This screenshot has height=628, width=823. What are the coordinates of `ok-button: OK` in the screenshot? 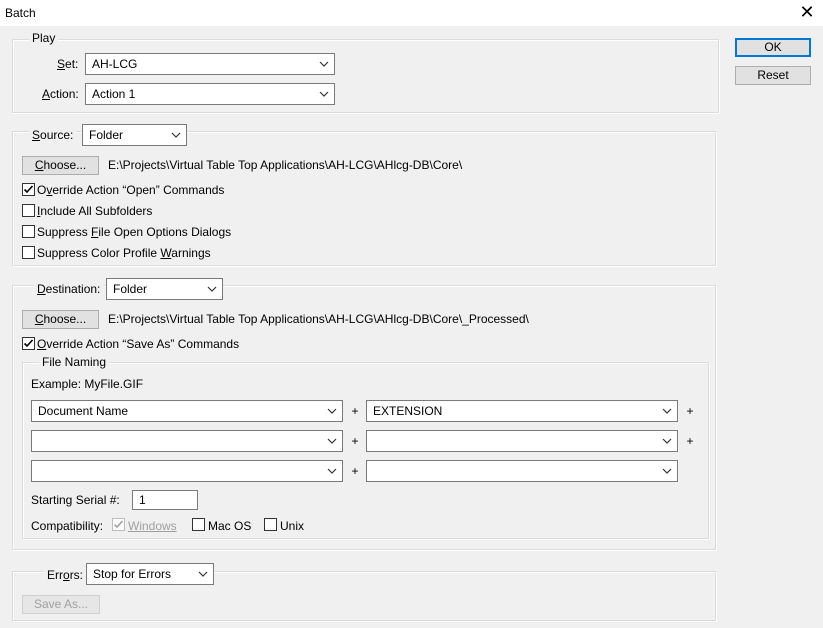 It's located at (773, 47).